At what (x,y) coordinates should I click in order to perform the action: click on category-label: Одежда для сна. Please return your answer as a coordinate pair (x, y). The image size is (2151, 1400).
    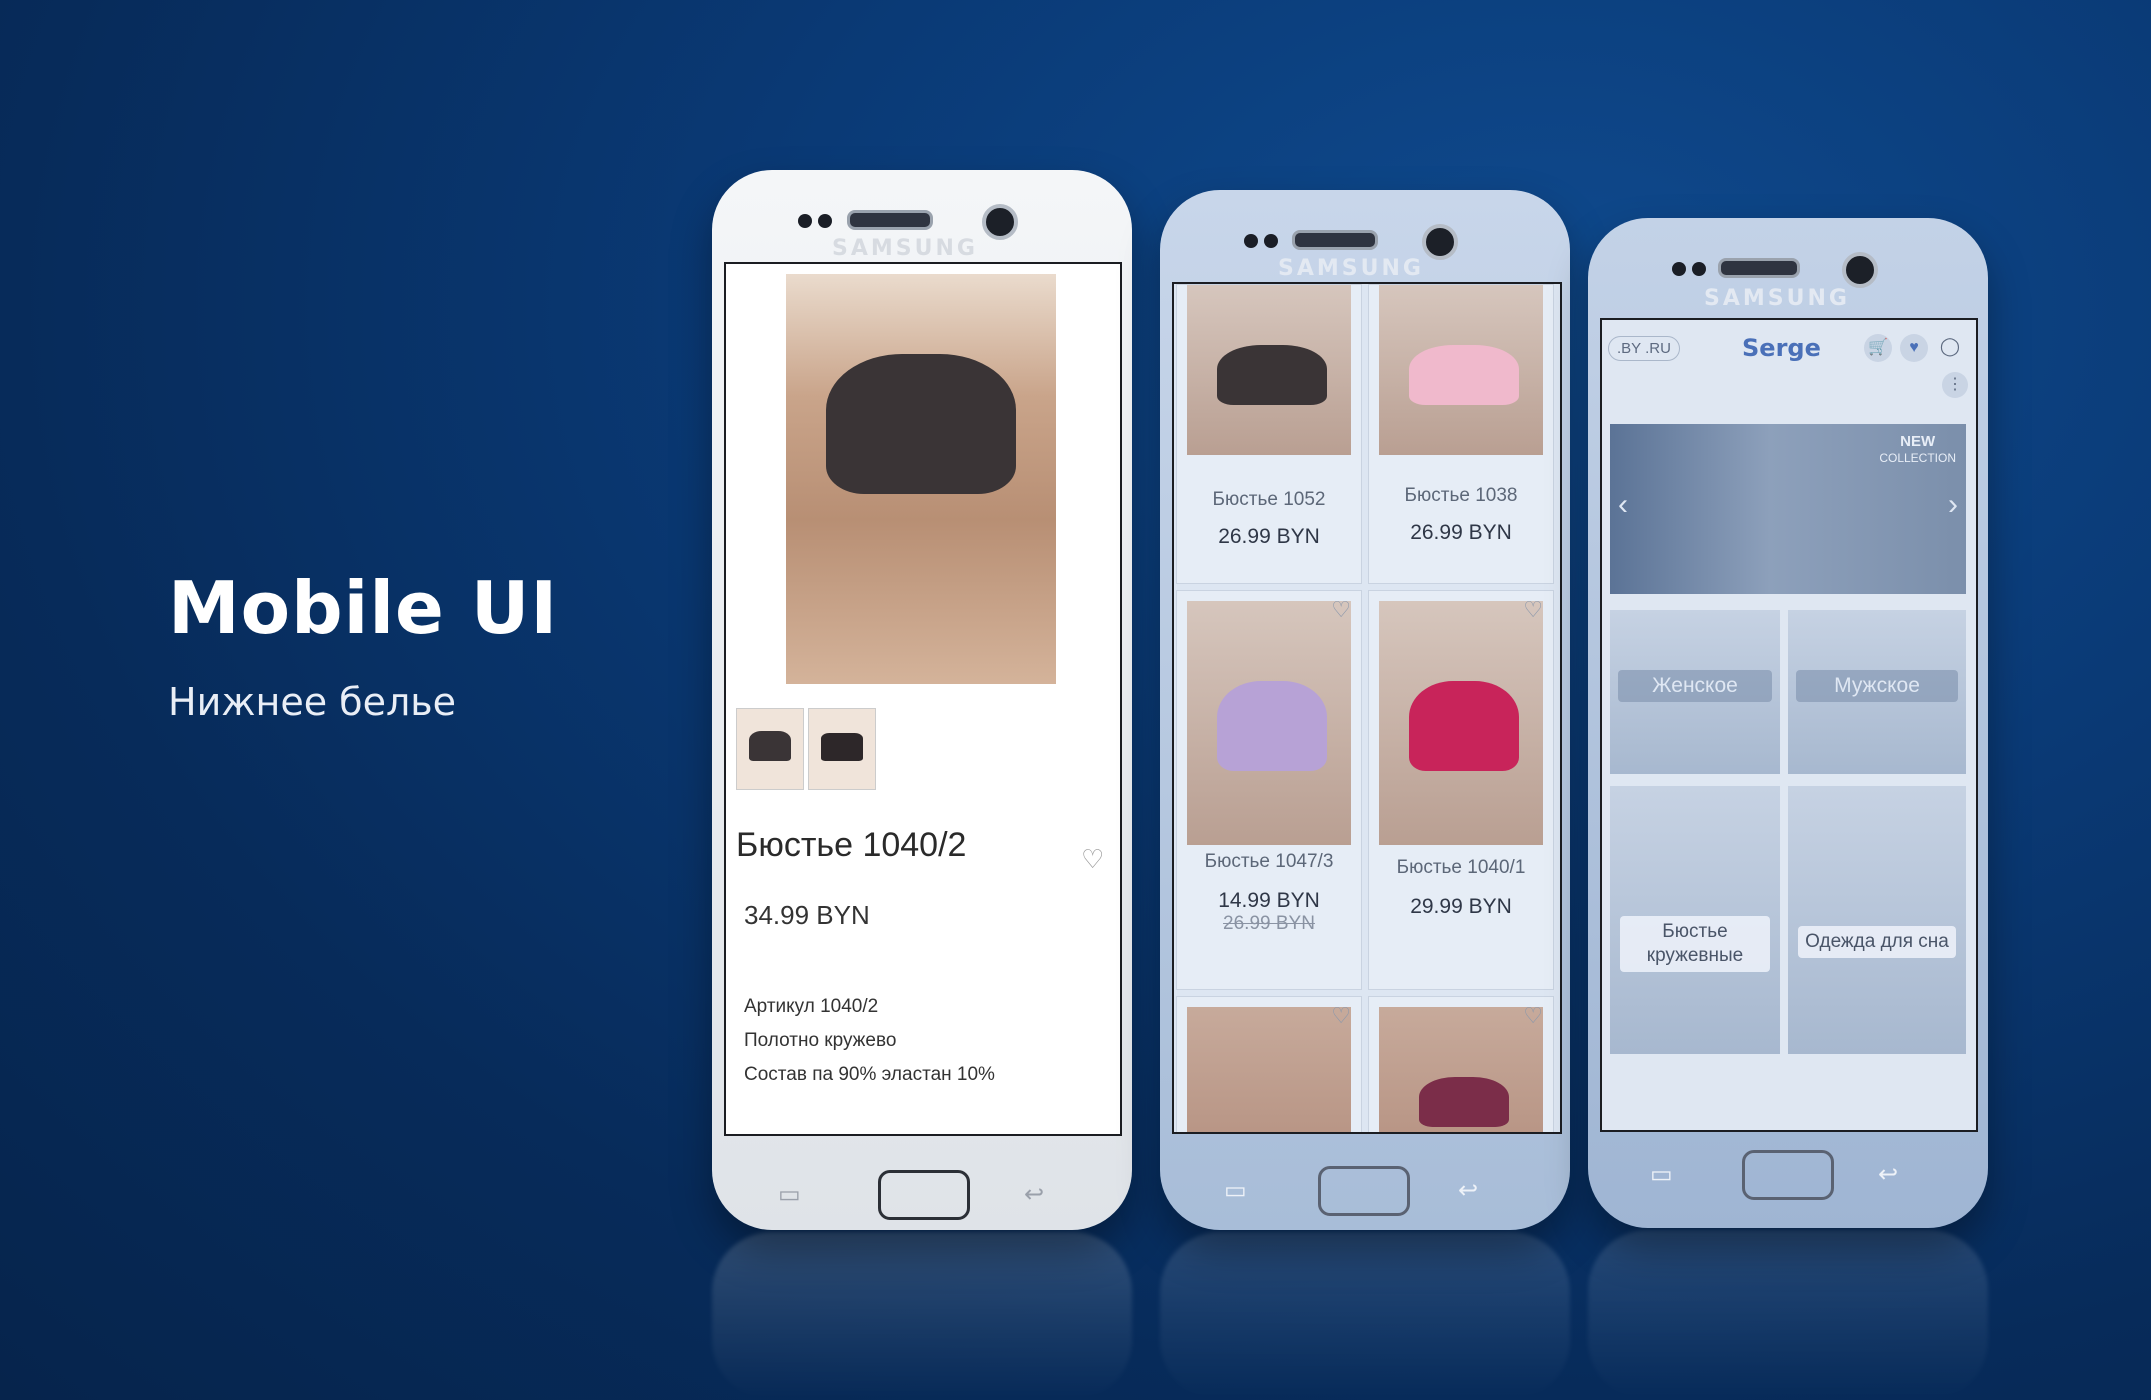
    Looking at the image, I should click on (1877, 942).